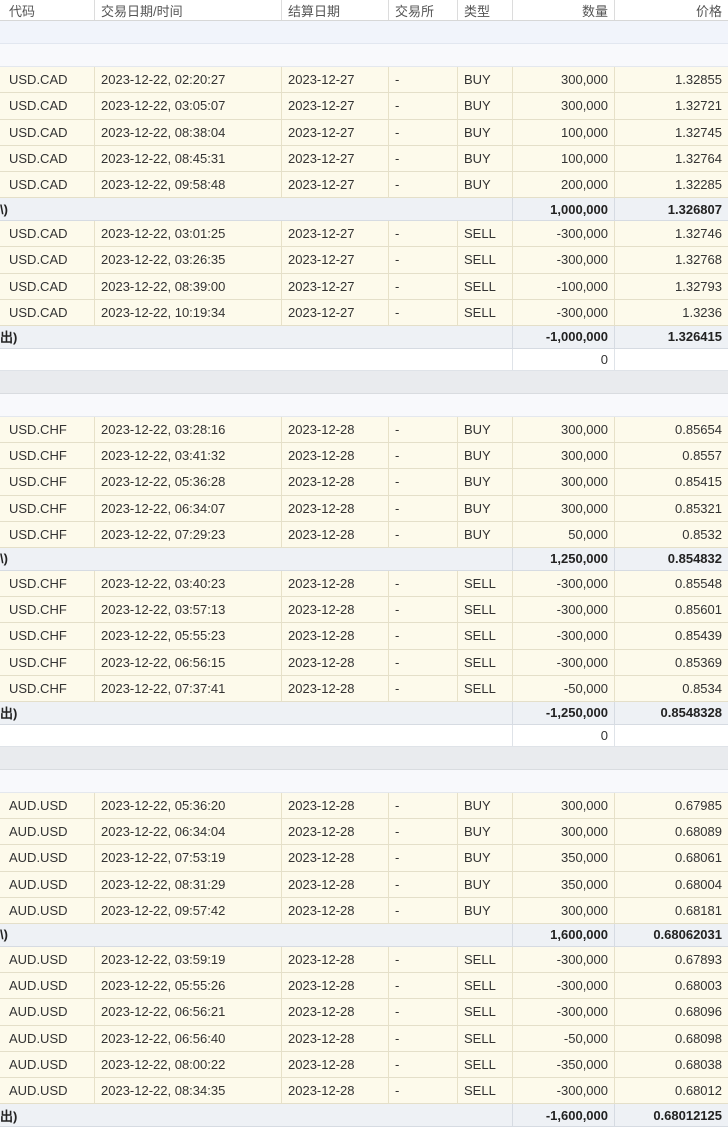 This screenshot has height=1131, width=728. I want to click on subtotal-price: 0.8548328, so click(671, 713).